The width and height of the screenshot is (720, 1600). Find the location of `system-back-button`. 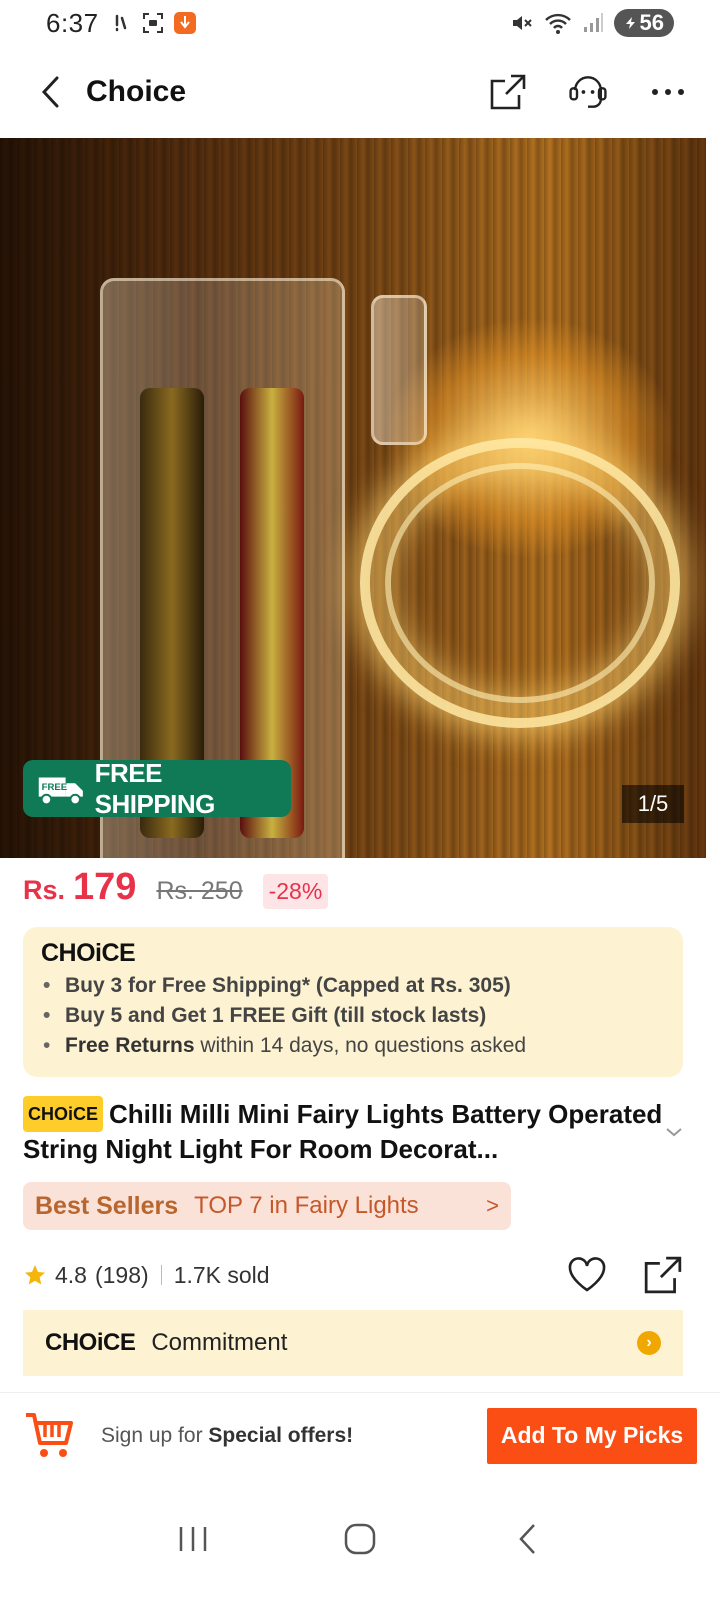

system-back-button is located at coordinates (527, 1539).